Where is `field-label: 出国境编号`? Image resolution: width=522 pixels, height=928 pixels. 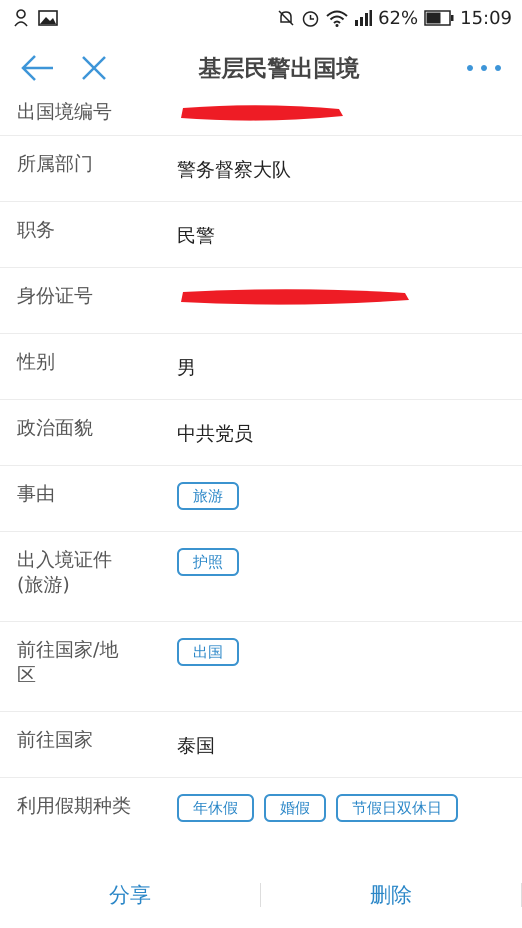
field-label: 出国境编号 is located at coordinates (65, 112).